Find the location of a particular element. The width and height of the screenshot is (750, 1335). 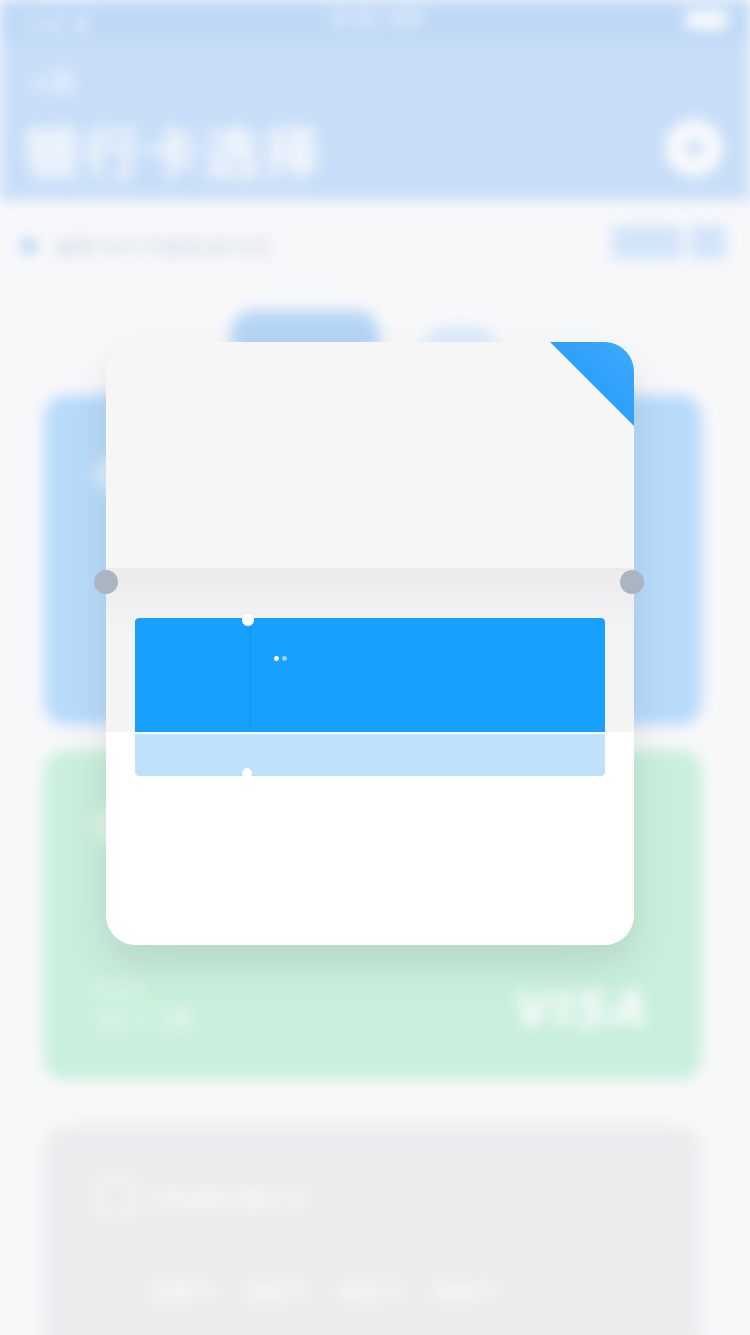

ticket-notch-right is located at coordinates (632, 582).